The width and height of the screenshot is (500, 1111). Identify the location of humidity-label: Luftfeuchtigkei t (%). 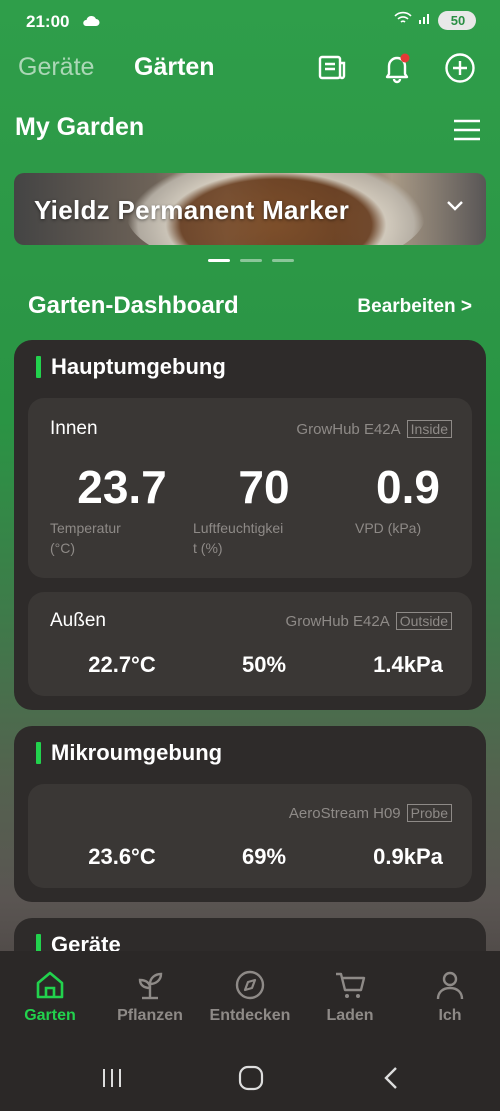
(238, 538).